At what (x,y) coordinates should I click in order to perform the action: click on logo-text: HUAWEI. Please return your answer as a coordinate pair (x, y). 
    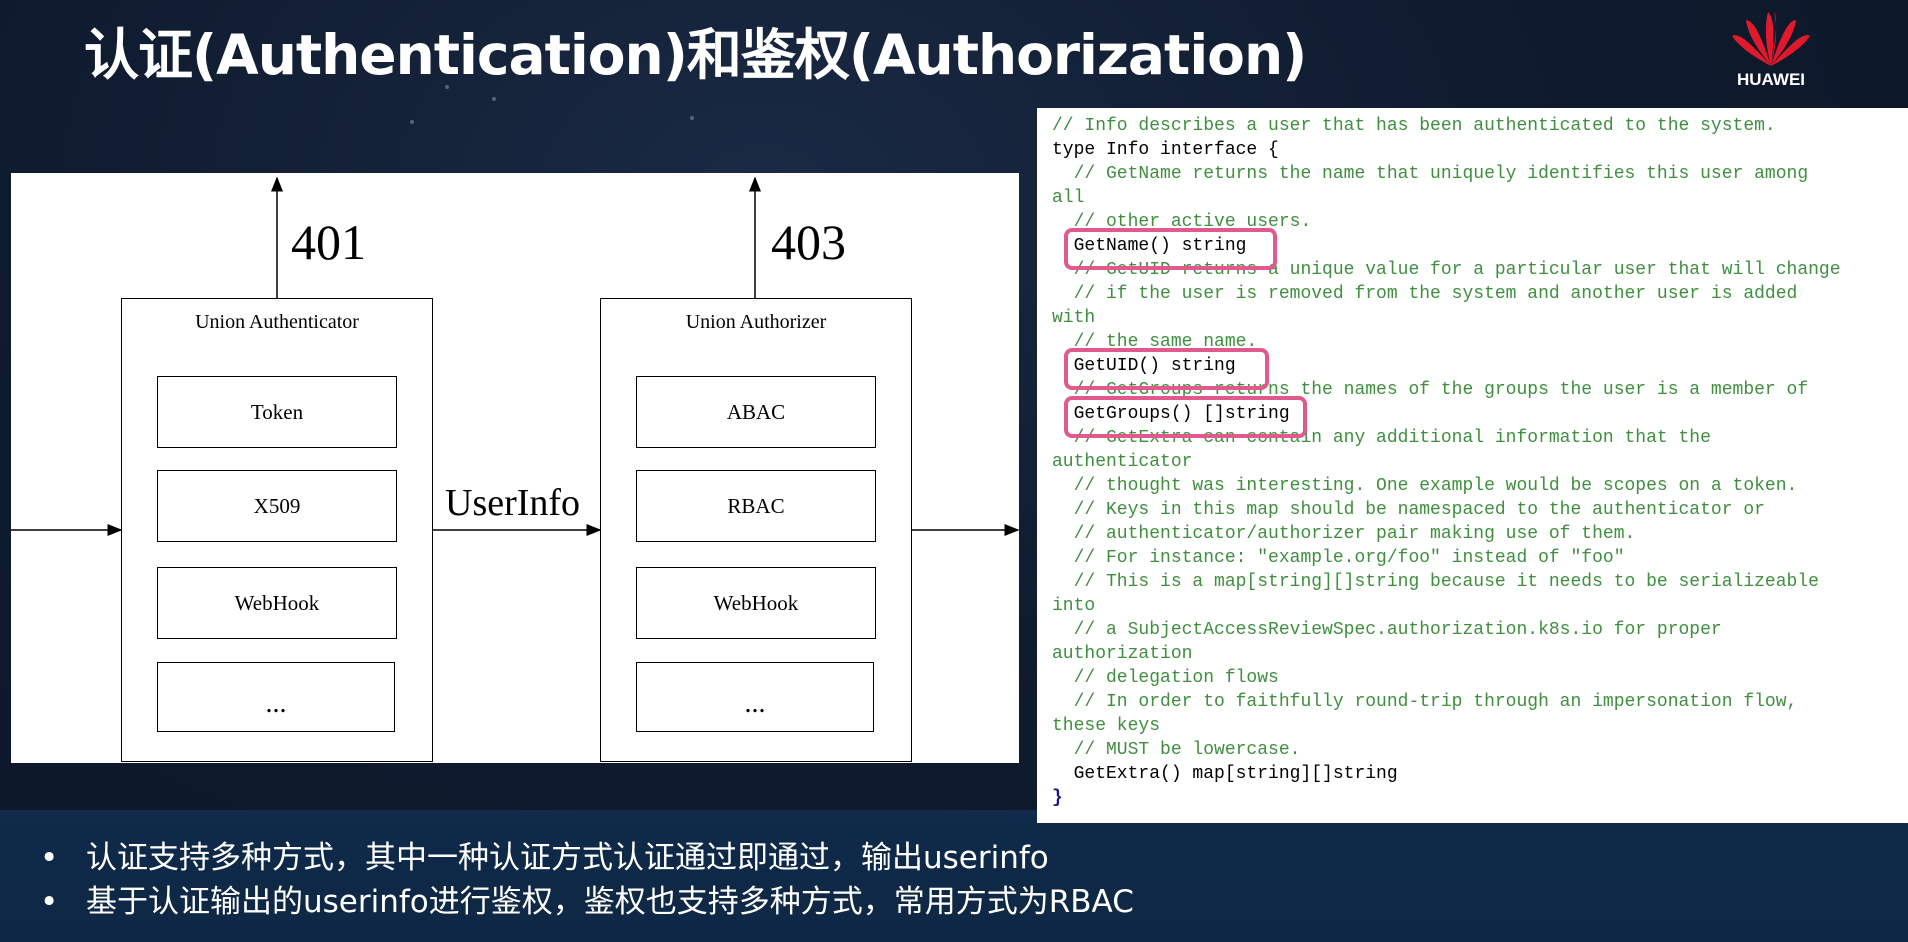
    Looking at the image, I should click on (1771, 79).